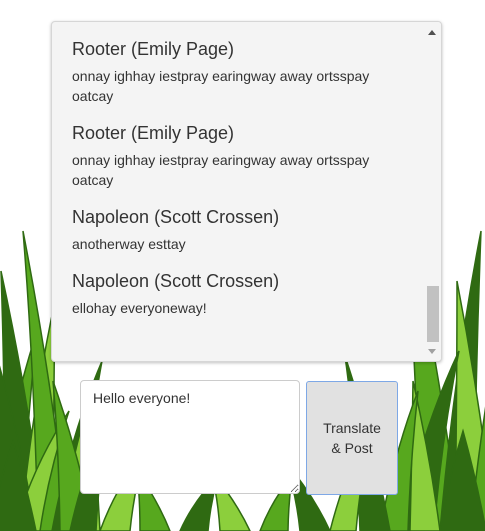  What do you see at coordinates (432, 351) in the screenshot?
I see `scroll-down-arrow-icon` at bounding box center [432, 351].